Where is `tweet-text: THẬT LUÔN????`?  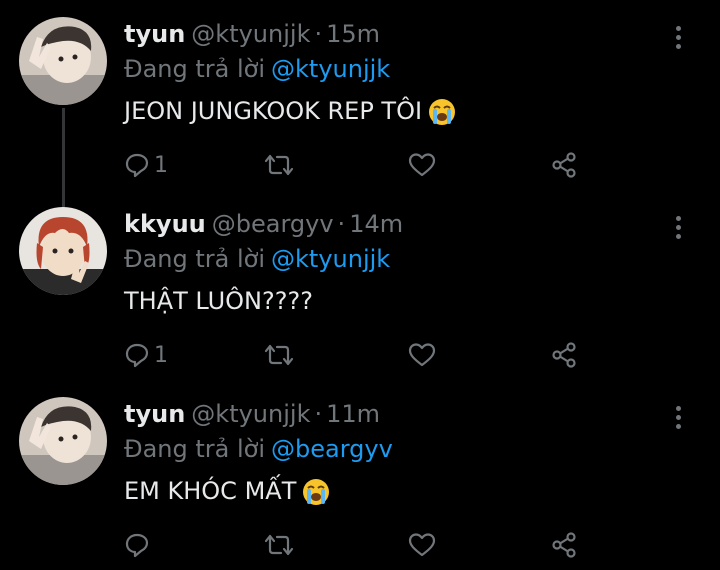 tweet-text: THẬT LUÔN???? is located at coordinates (218, 301).